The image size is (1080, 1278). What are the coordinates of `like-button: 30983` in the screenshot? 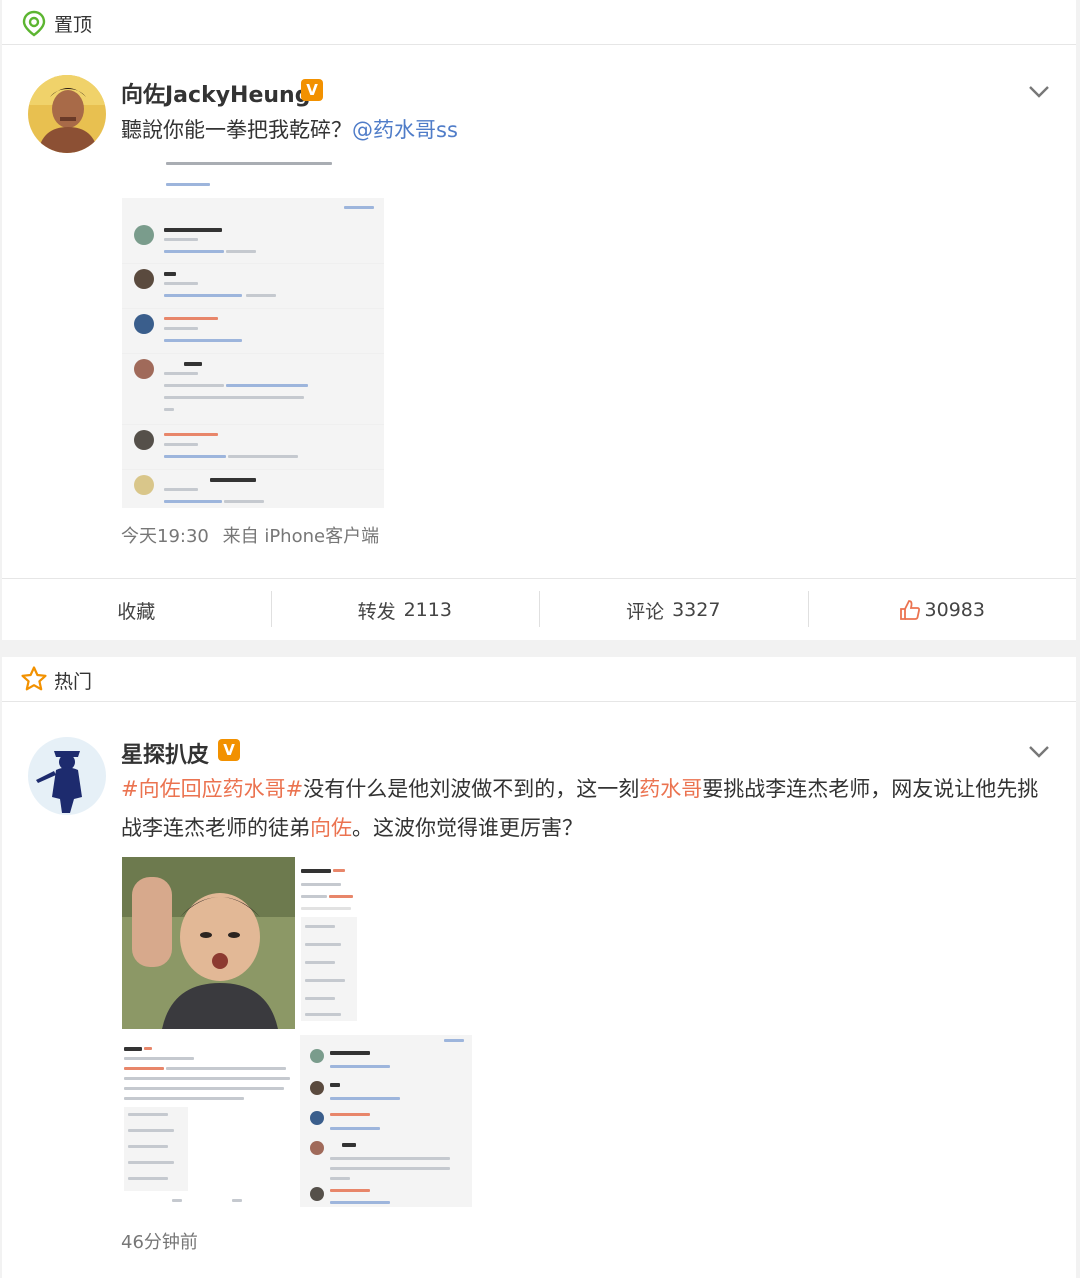 It's located at (942, 610).